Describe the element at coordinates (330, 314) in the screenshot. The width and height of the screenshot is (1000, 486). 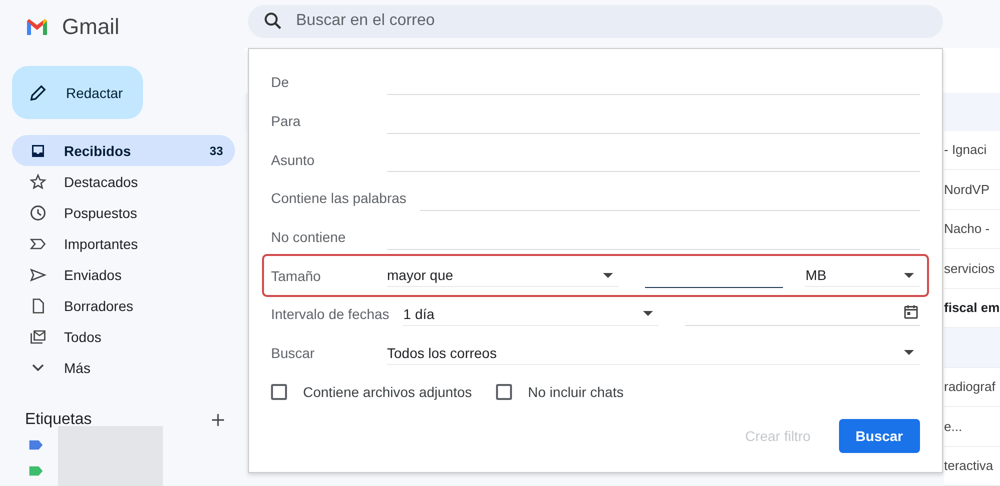
I see `field-label: Intervalo de fechas` at that location.